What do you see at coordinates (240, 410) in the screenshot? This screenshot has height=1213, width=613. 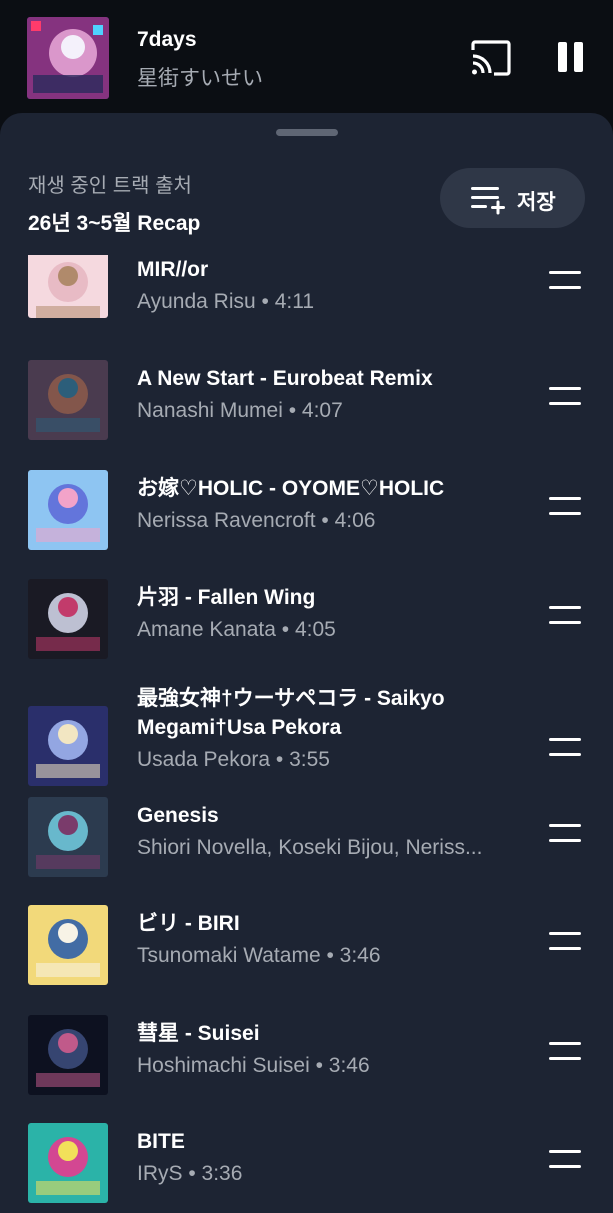 I see `track-subtitle: Nanashi Mumei • 4:07` at bounding box center [240, 410].